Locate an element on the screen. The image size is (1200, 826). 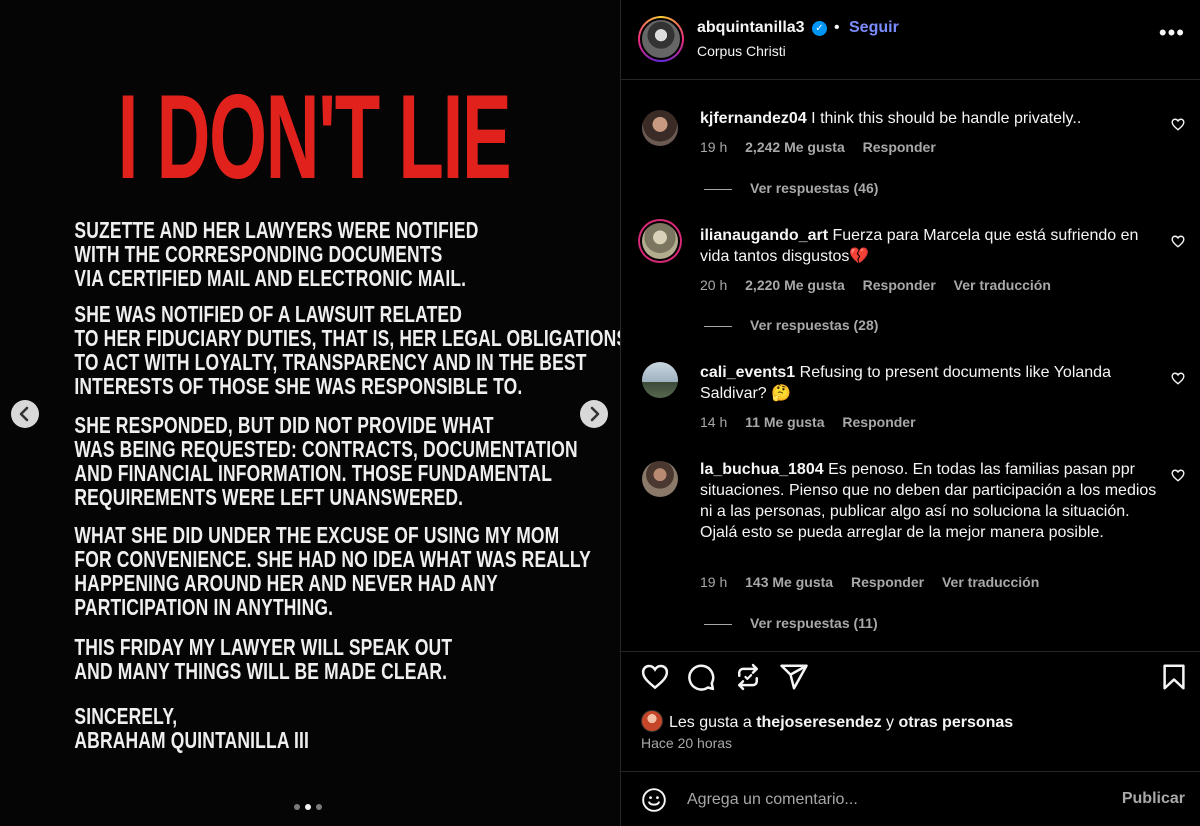
comment-meta: 14 h 11 Me gusta Responder is located at coordinates (815, 422).